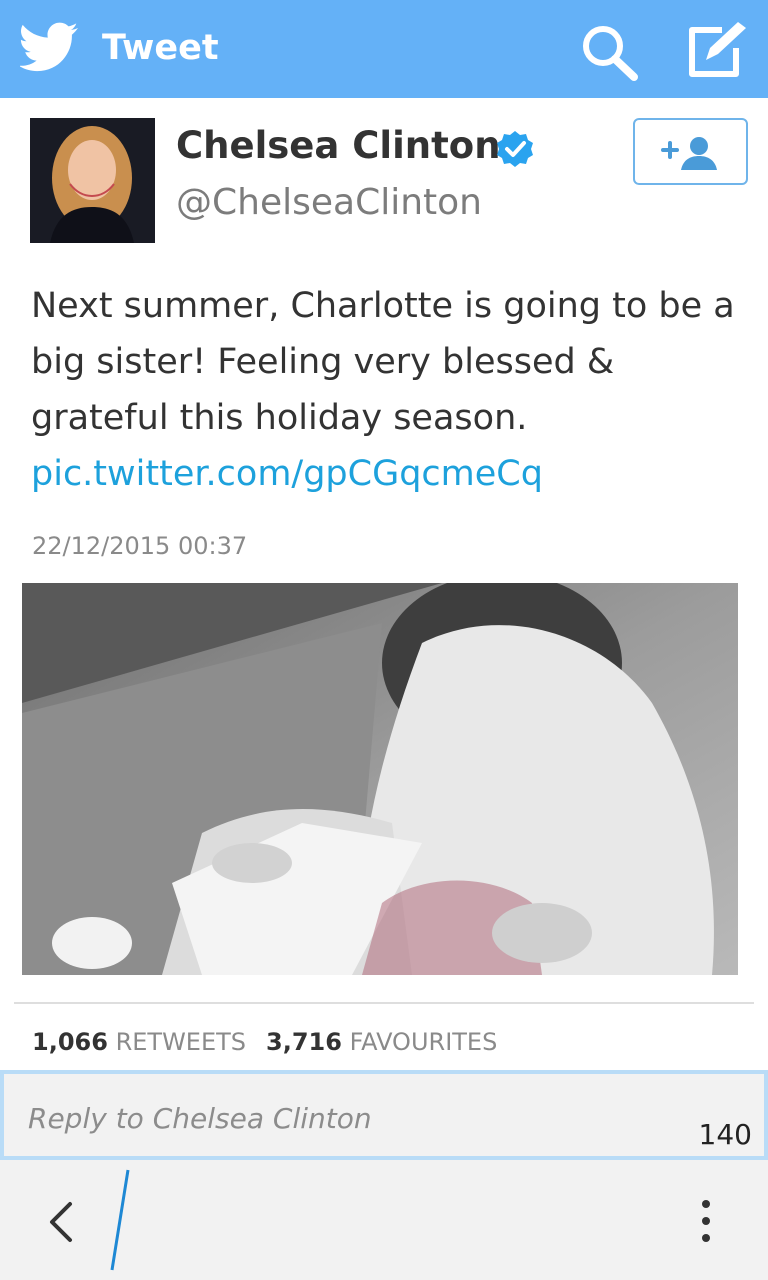  I want to click on text-cursor, so click(120, 1220).